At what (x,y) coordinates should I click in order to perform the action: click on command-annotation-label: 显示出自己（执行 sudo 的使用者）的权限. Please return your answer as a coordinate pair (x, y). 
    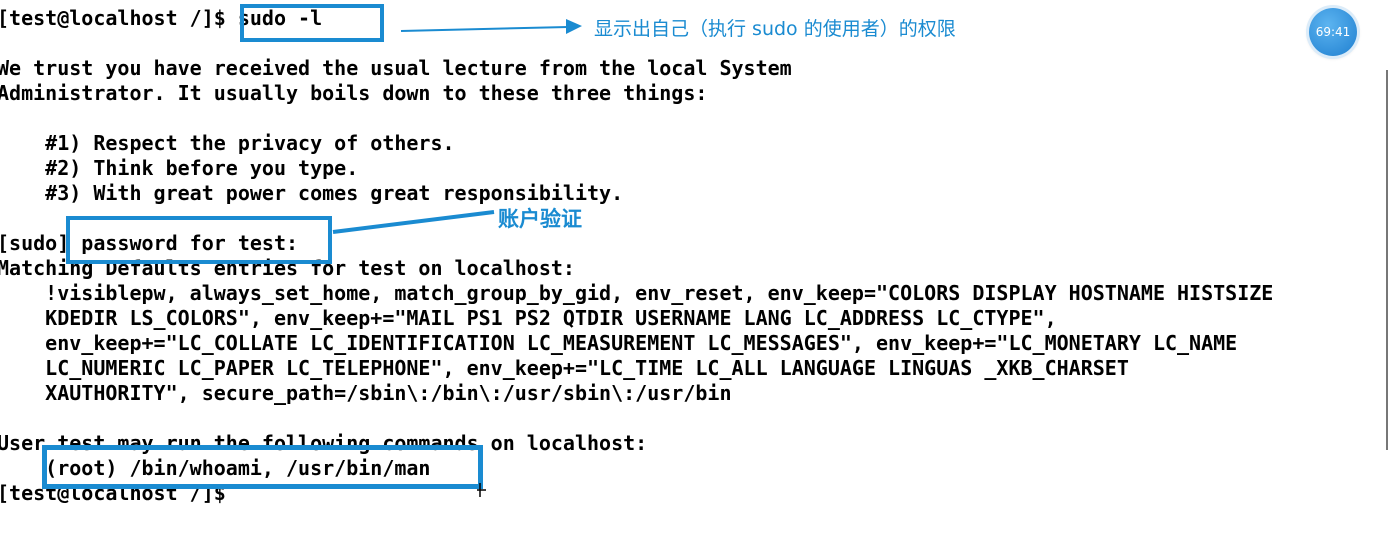
    Looking at the image, I should click on (775, 29).